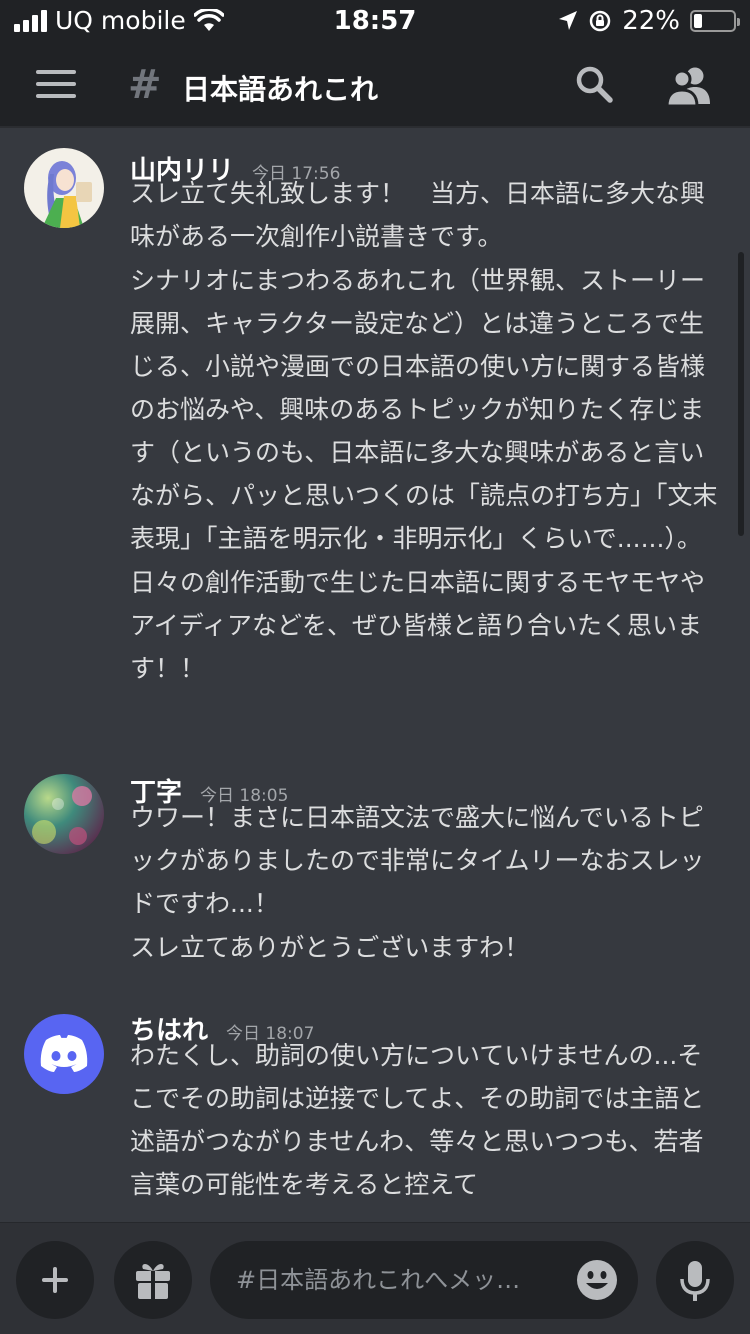 The image size is (750, 1334). I want to click on add-attachment-button, so click(55, 1280).